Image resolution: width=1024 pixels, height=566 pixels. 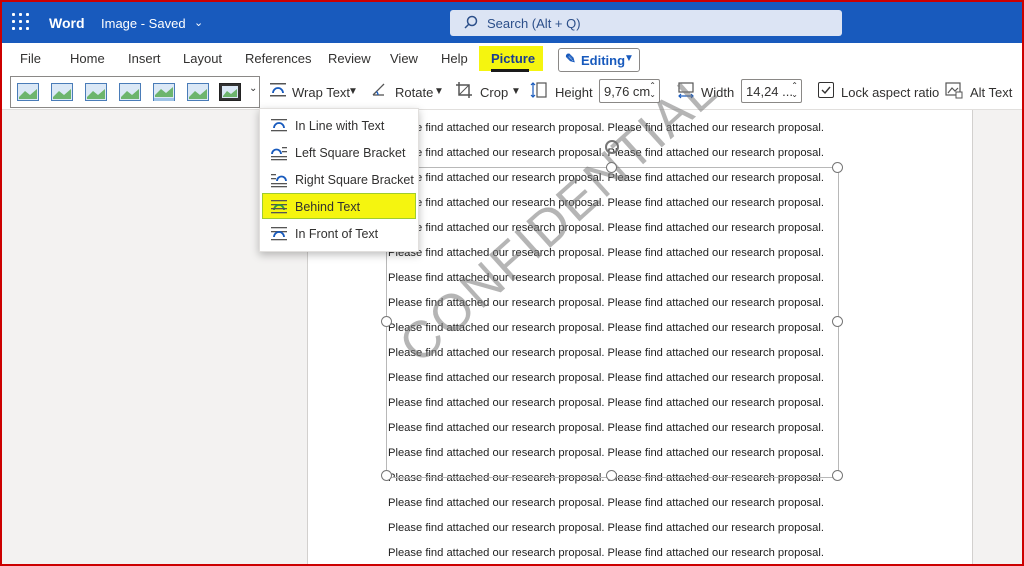 What do you see at coordinates (954, 90) in the screenshot?
I see `alt-text-icon` at bounding box center [954, 90].